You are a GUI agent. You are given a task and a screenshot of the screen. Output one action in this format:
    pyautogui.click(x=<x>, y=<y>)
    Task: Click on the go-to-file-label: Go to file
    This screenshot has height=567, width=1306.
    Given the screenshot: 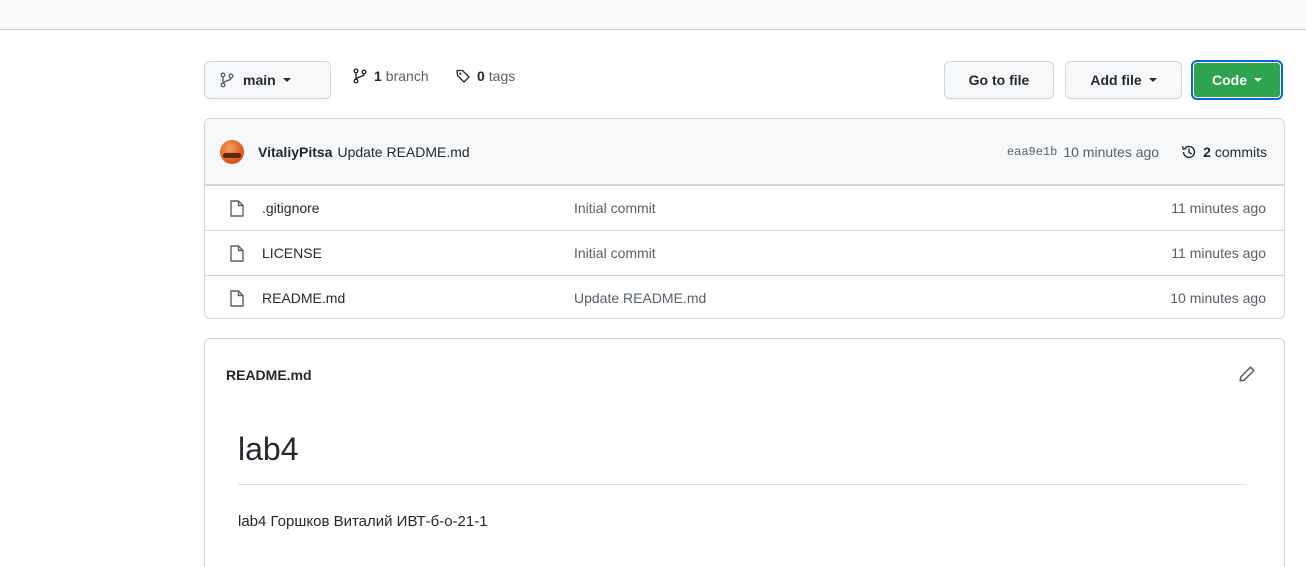 What is the action you would take?
    pyautogui.click(x=999, y=80)
    